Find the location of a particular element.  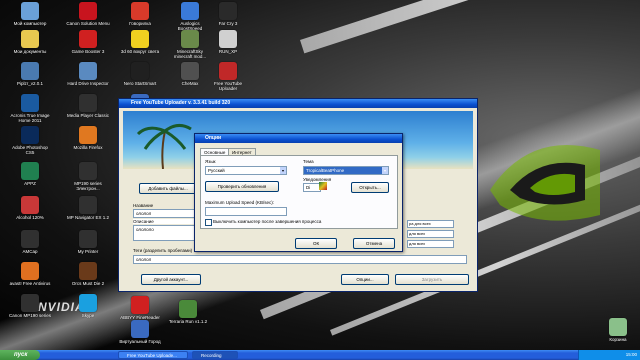

desktop-icon-label: Корзина is located at coordinates (618, 339).